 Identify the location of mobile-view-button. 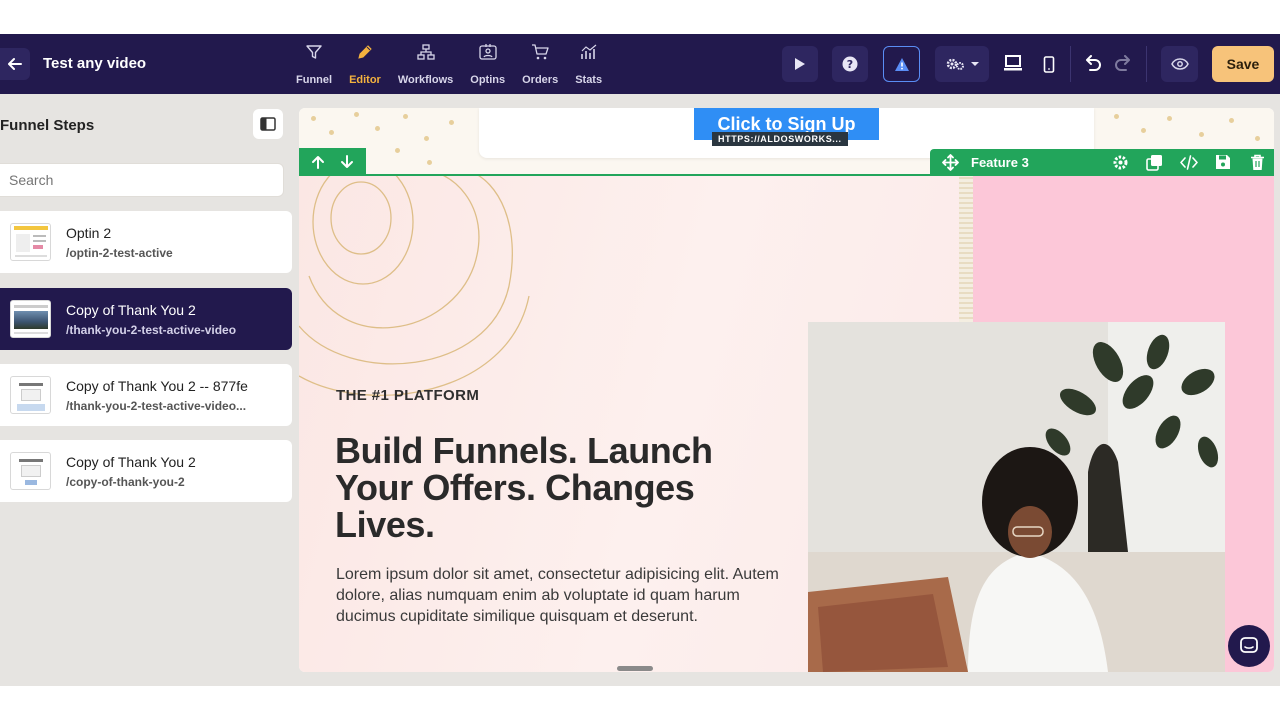
(1049, 64).